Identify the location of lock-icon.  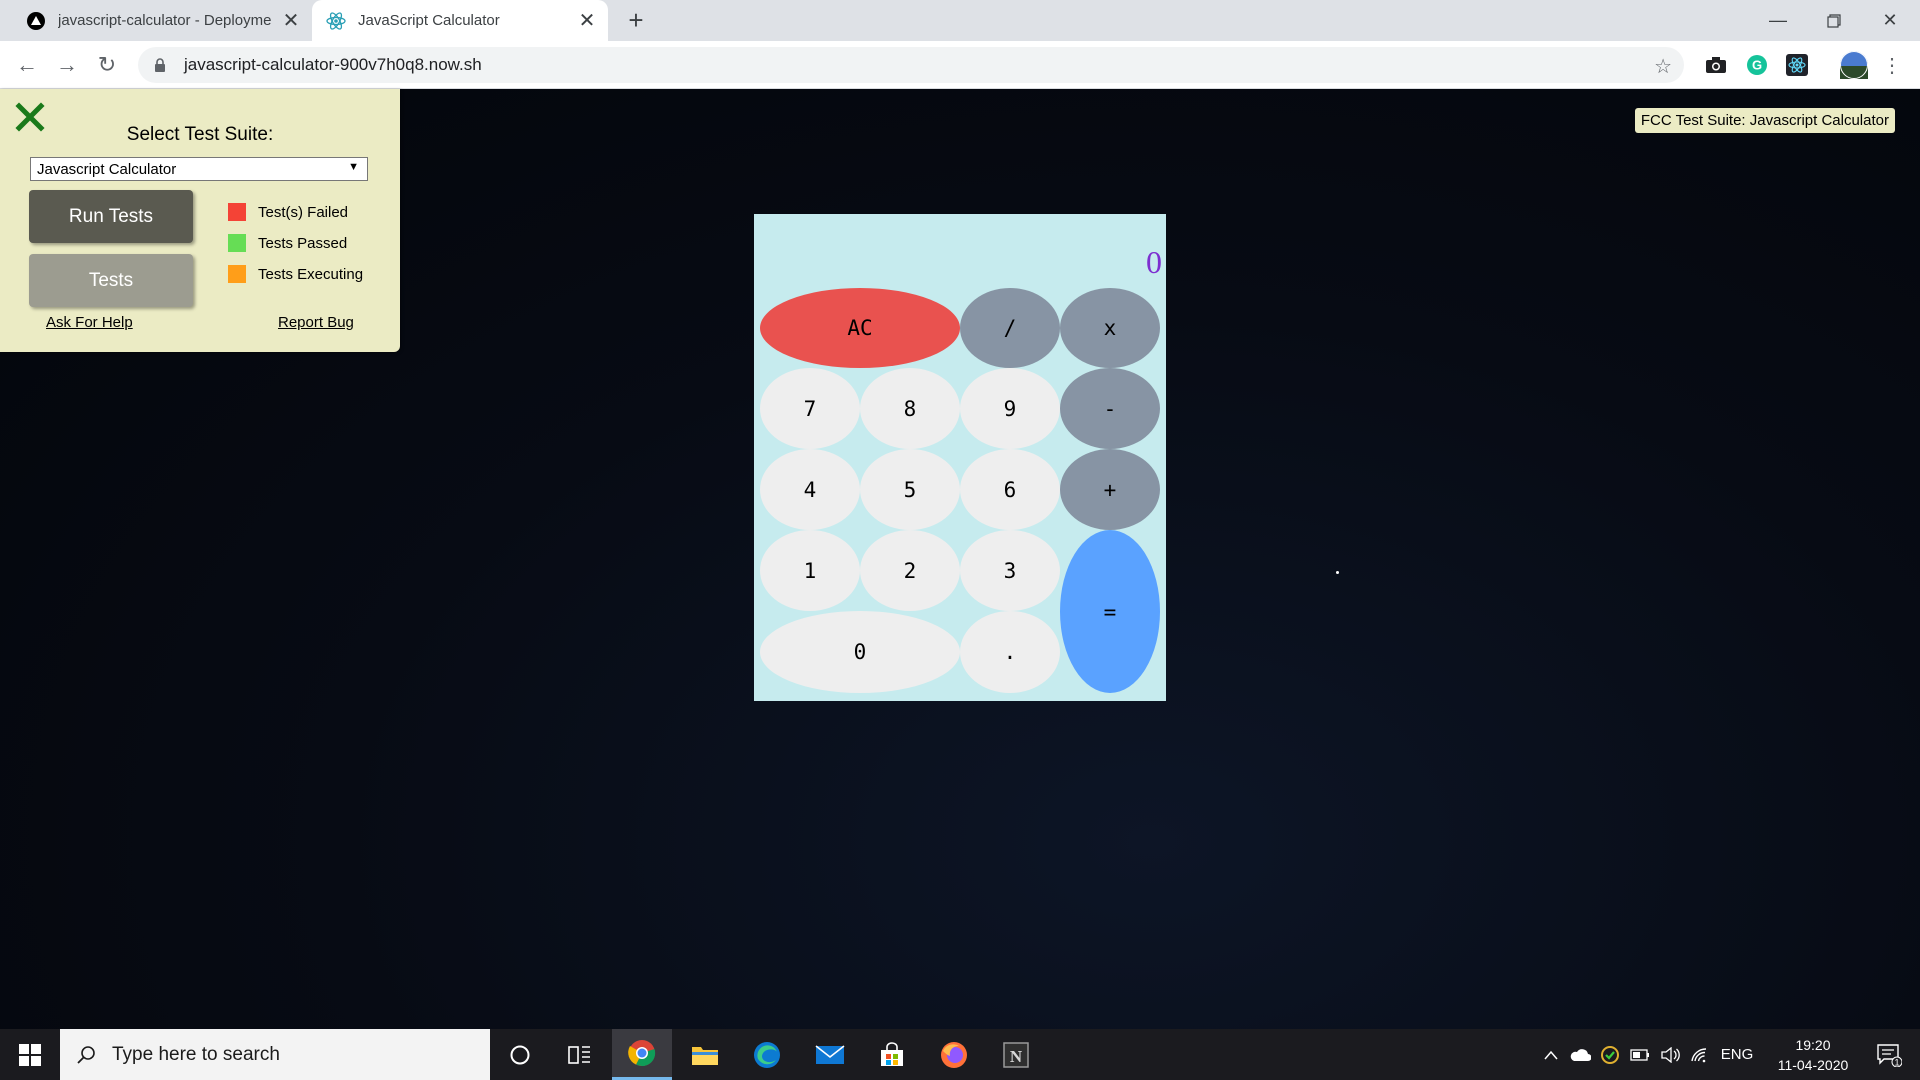
(160, 65).